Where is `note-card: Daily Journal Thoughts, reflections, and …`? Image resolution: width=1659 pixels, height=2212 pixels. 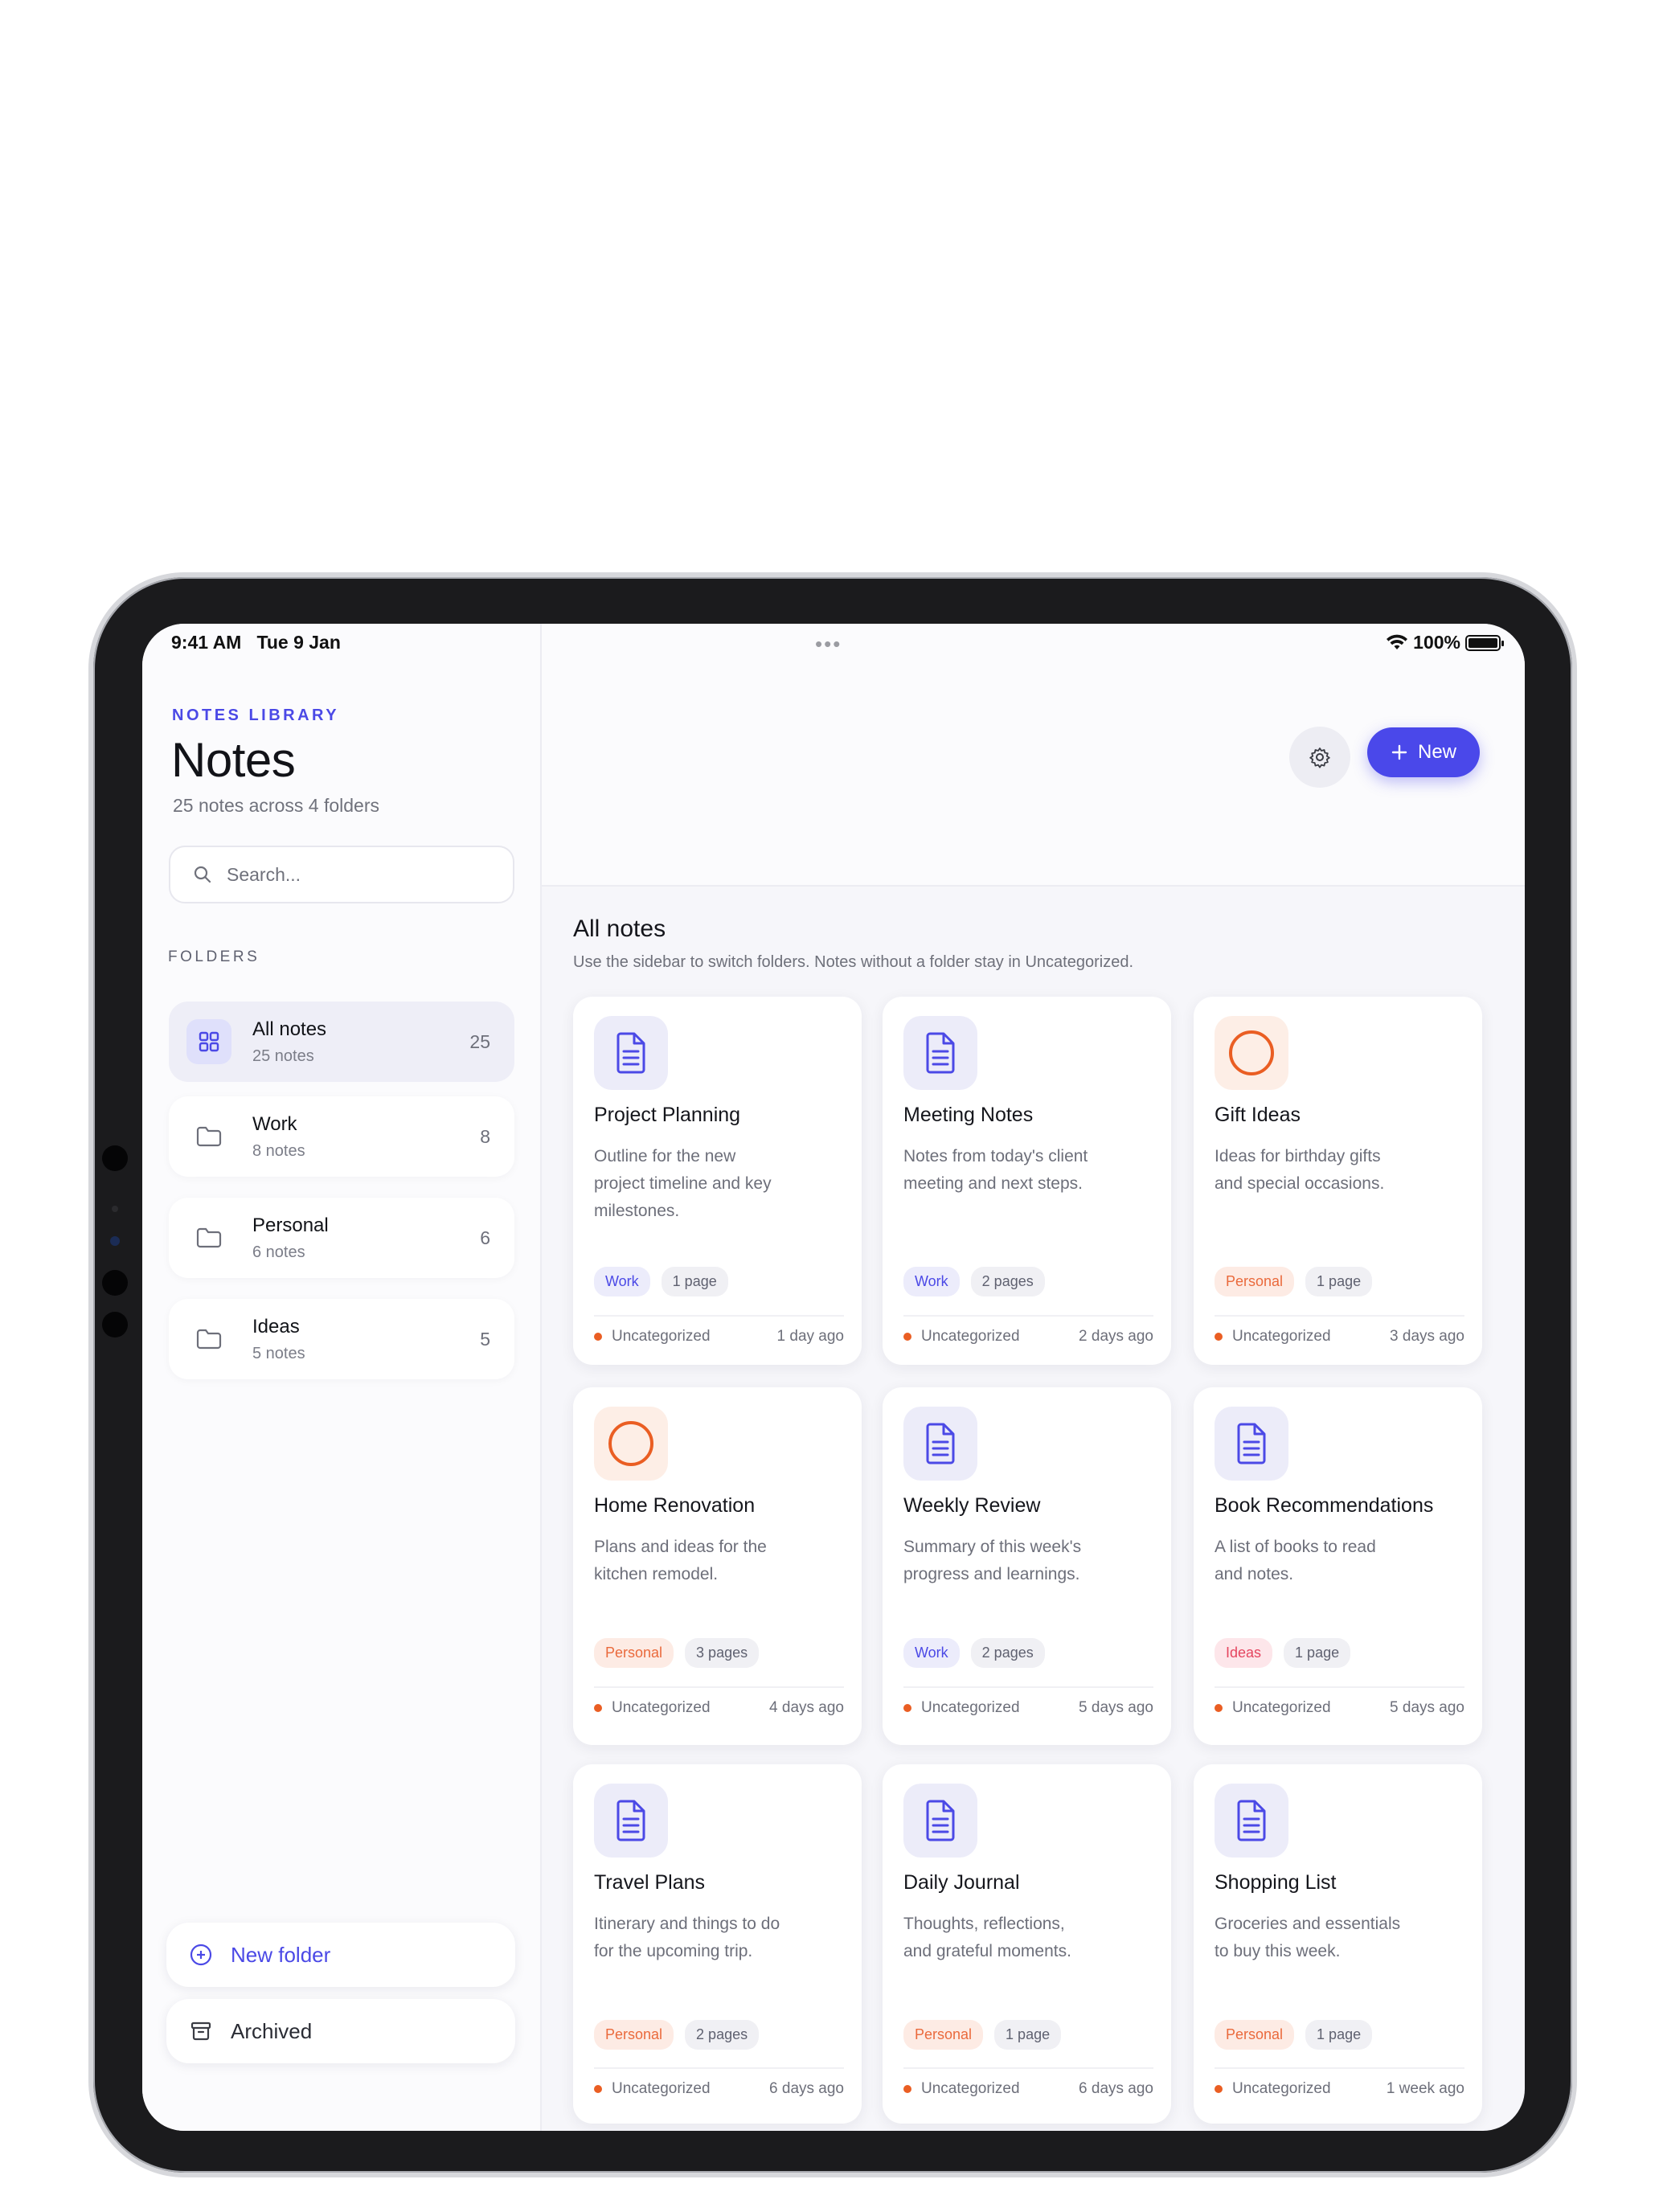
note-card: Daily Journal Thoughts, reflections, and … is located at coordinates (1027, 1944).